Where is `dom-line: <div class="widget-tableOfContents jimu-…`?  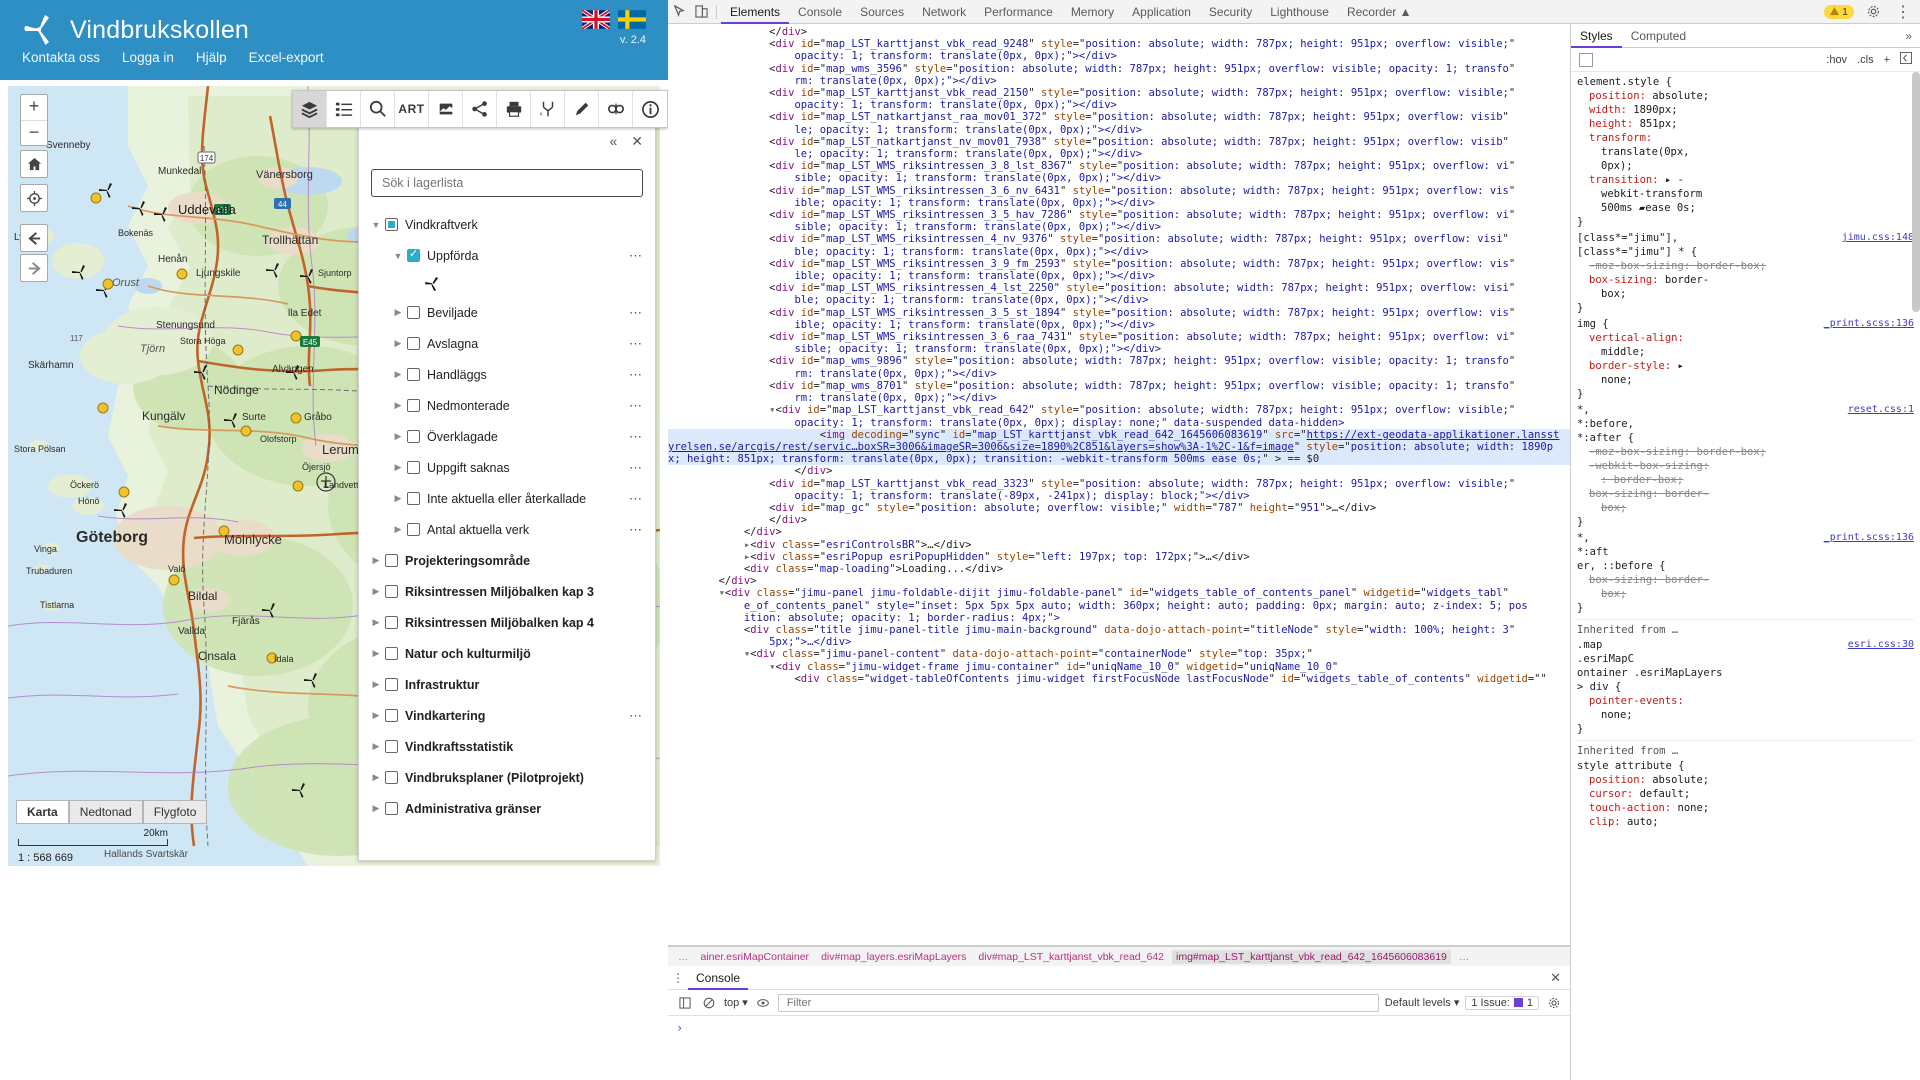 dom-line: <div class="widget-tableOfContents jimu-… is located at coordinates (1119, 679).